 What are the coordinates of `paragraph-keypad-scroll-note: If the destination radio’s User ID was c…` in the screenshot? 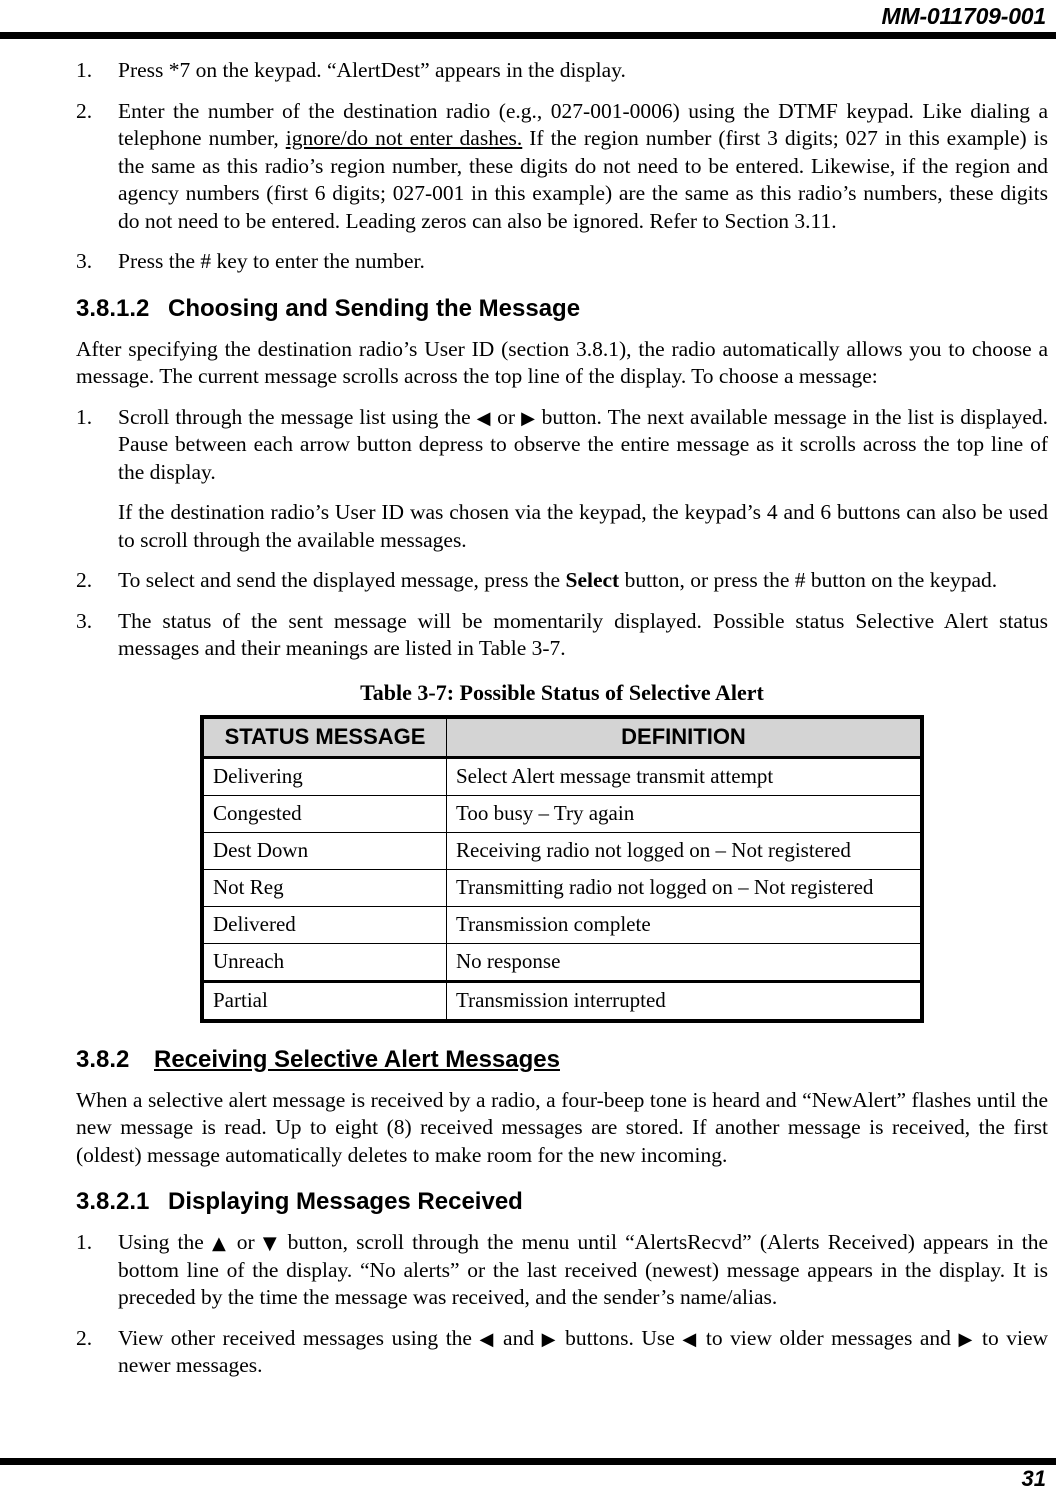 It's located at (583, 526).